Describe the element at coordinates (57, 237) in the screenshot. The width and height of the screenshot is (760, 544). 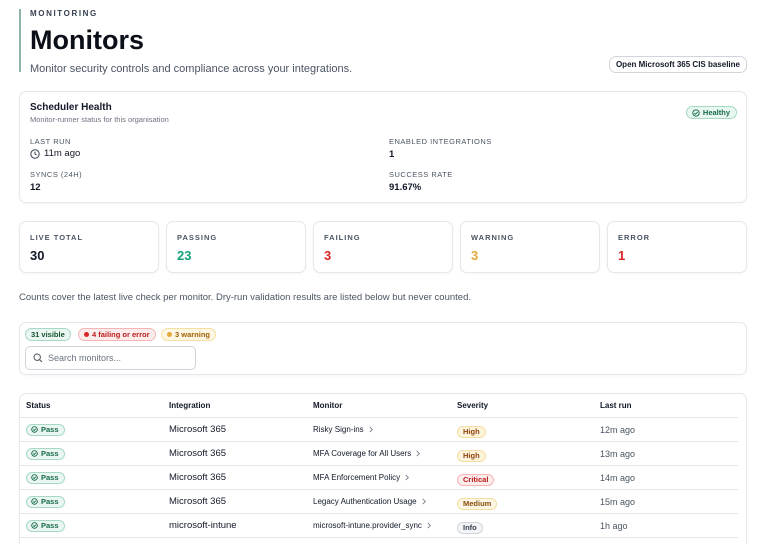
I see `metric-label: LIVE TOTAL` at that location.